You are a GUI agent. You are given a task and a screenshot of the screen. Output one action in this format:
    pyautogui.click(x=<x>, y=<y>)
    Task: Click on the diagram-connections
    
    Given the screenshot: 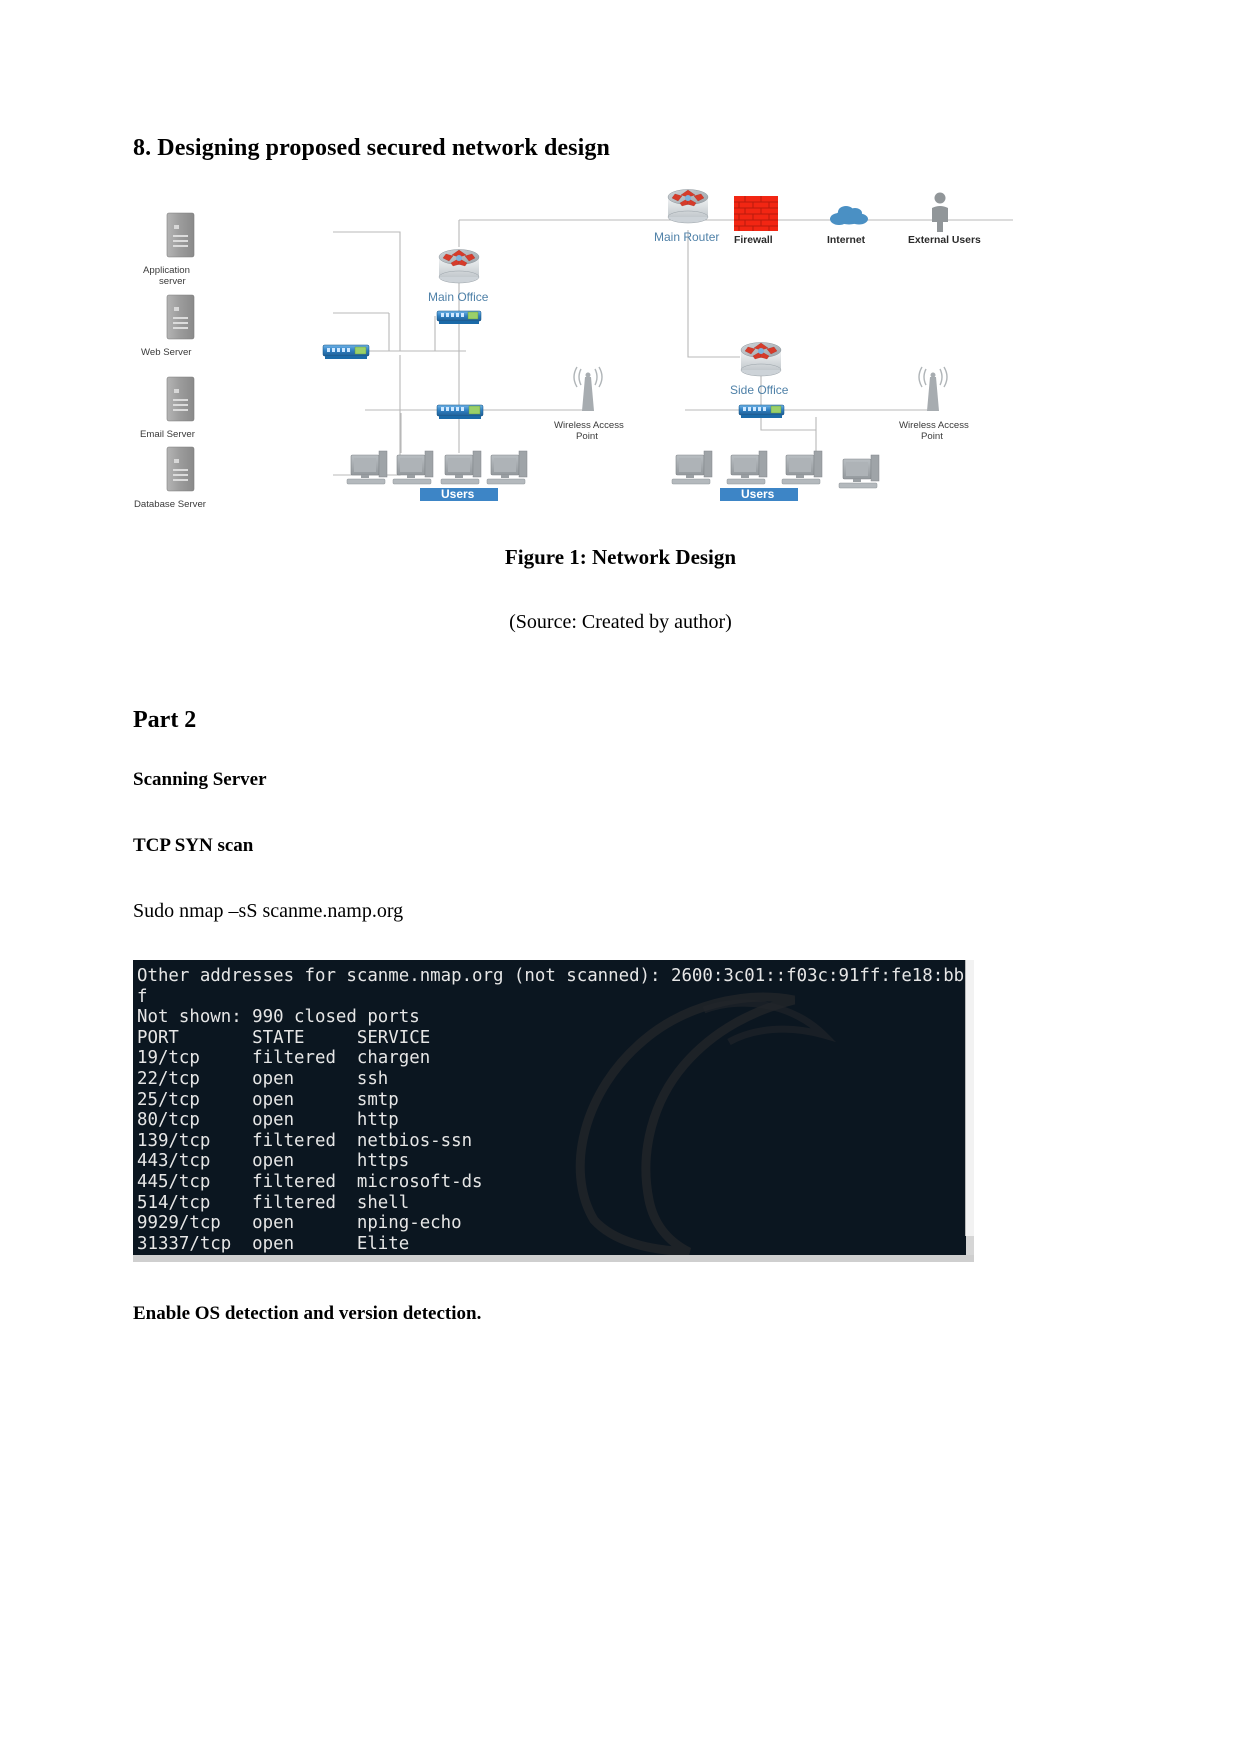 What is the action you would take?
    pyautogui.click(x=671, y=347)
    